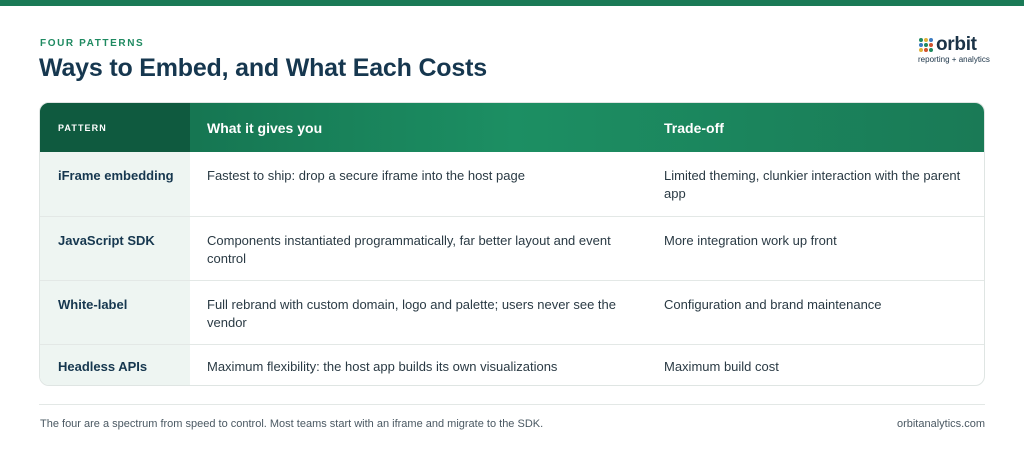 This screenshot has height=464, width=1024. I want to click on brand-logo: orbit reporting + analytics, so click(953, 50).